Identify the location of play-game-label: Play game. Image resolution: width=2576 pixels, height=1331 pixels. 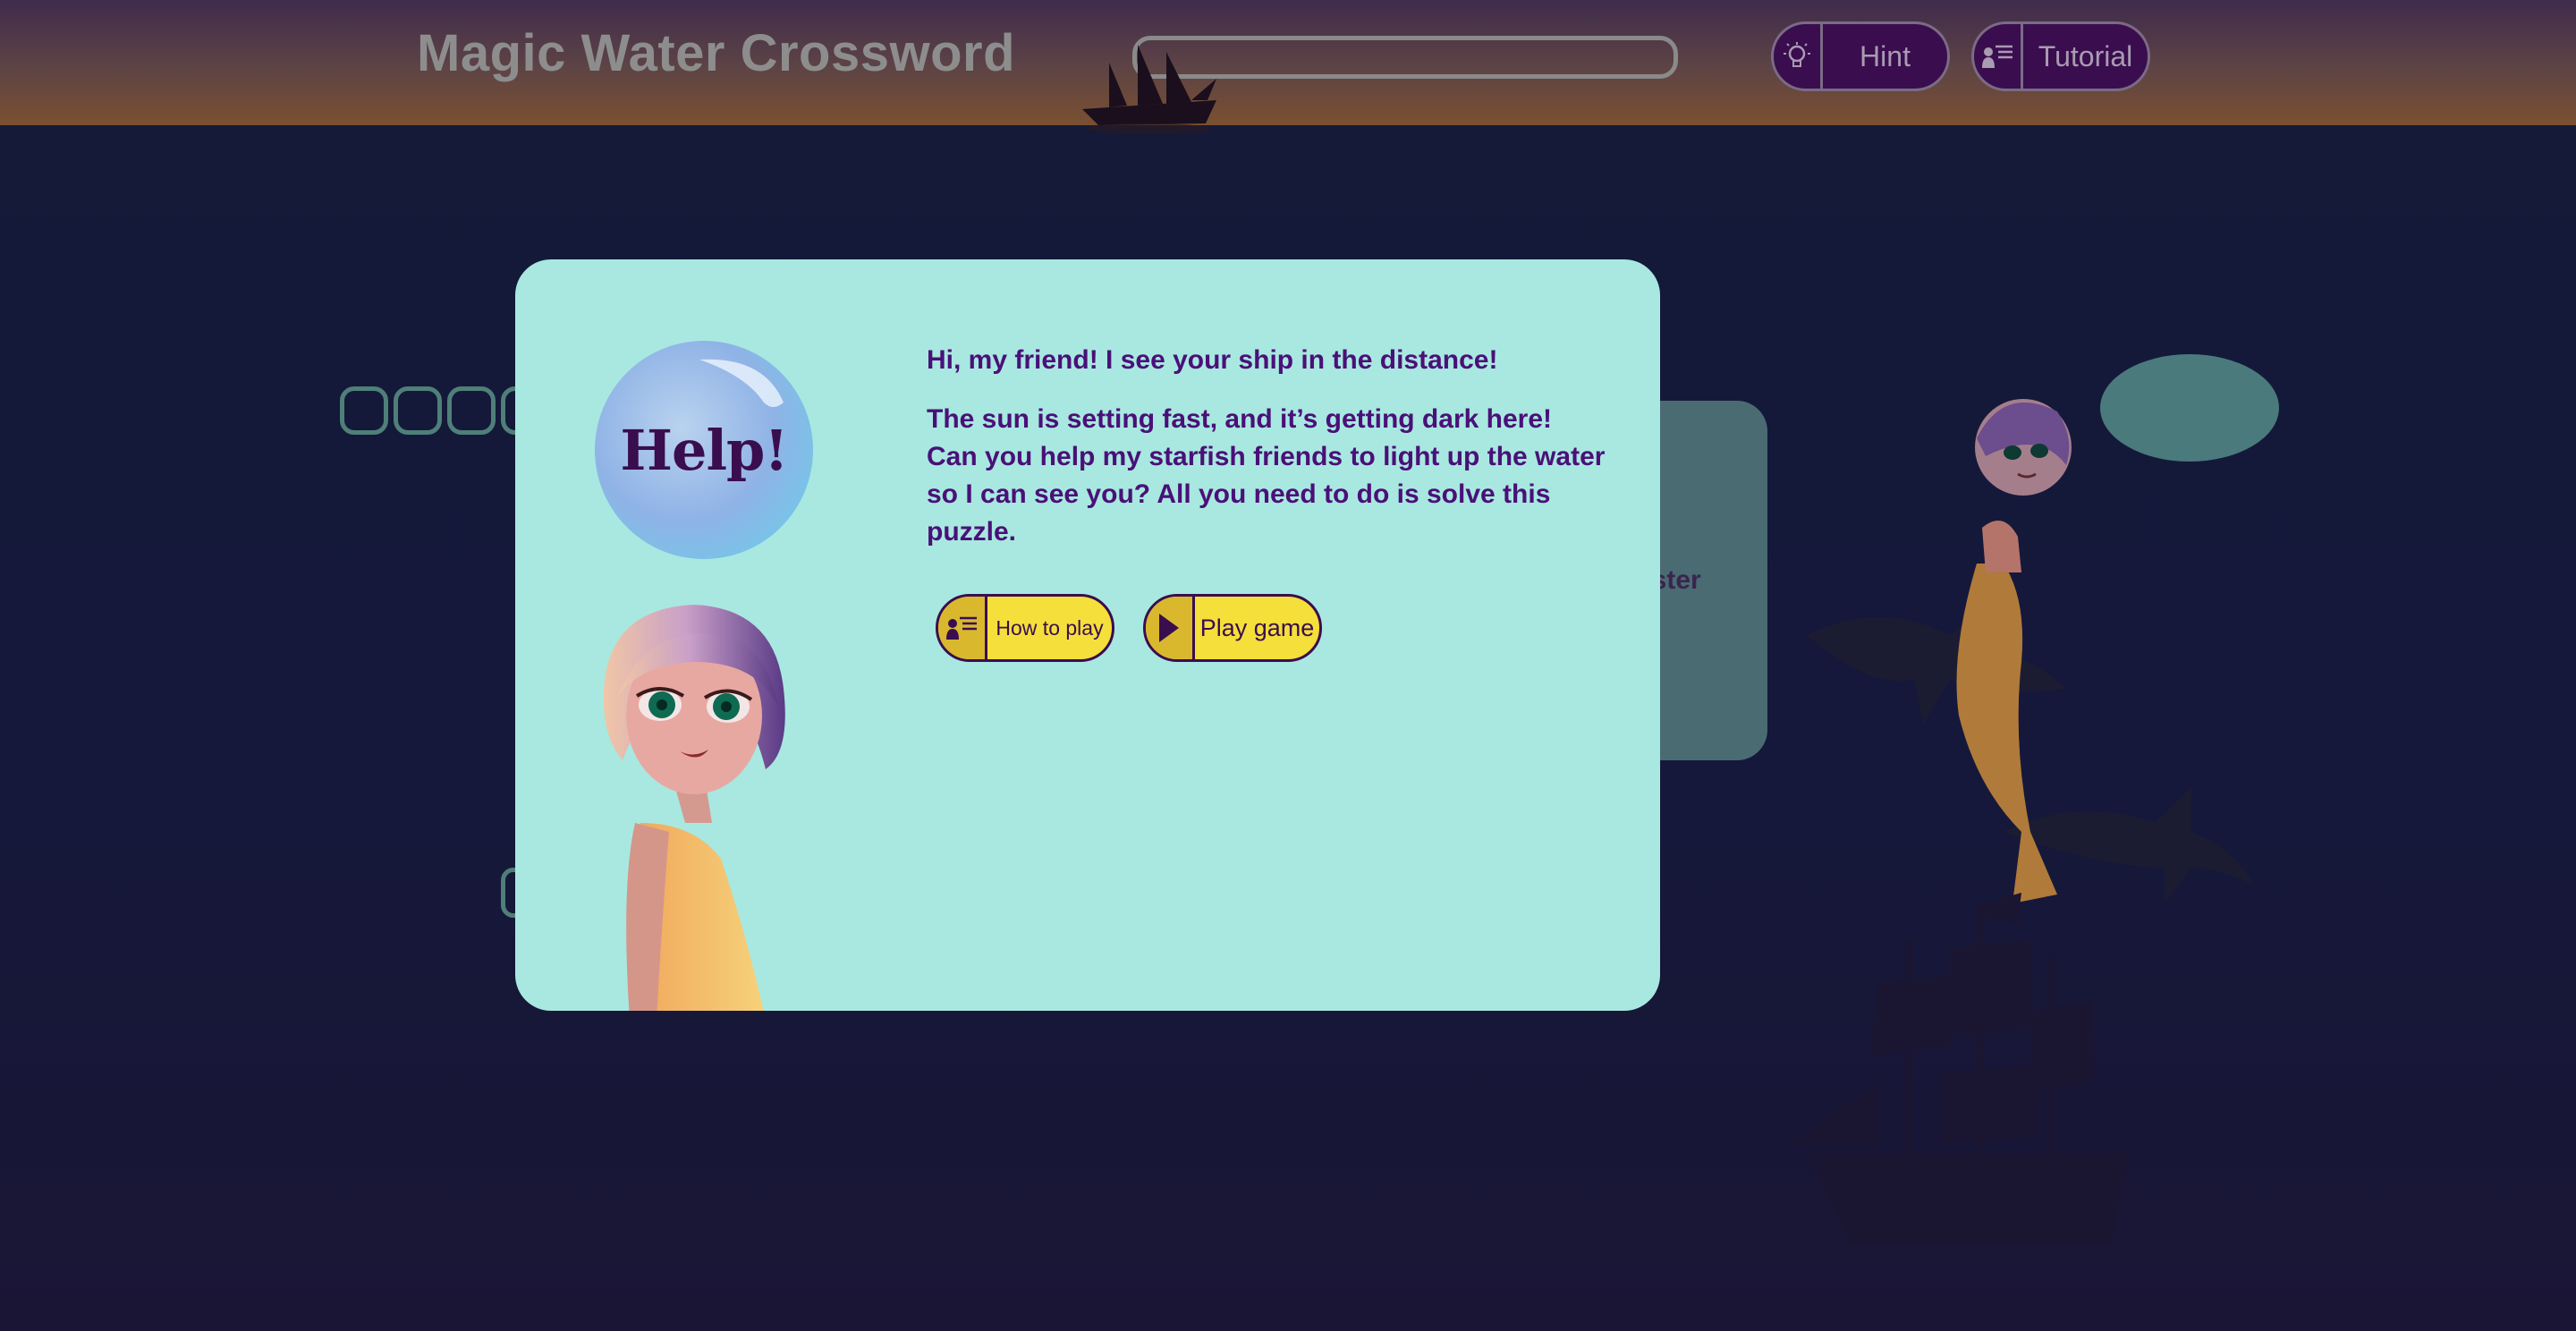
(1257, 627).